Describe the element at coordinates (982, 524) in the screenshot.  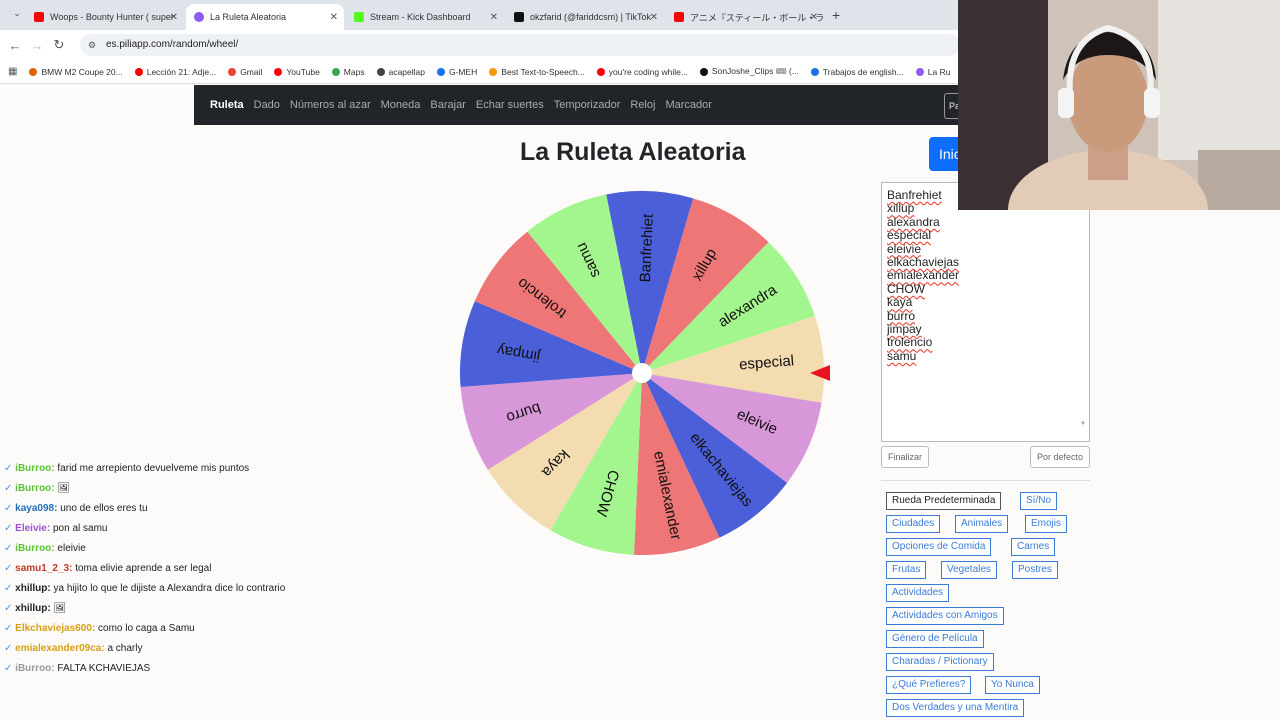
I see `preset-button: Animales` at that location.